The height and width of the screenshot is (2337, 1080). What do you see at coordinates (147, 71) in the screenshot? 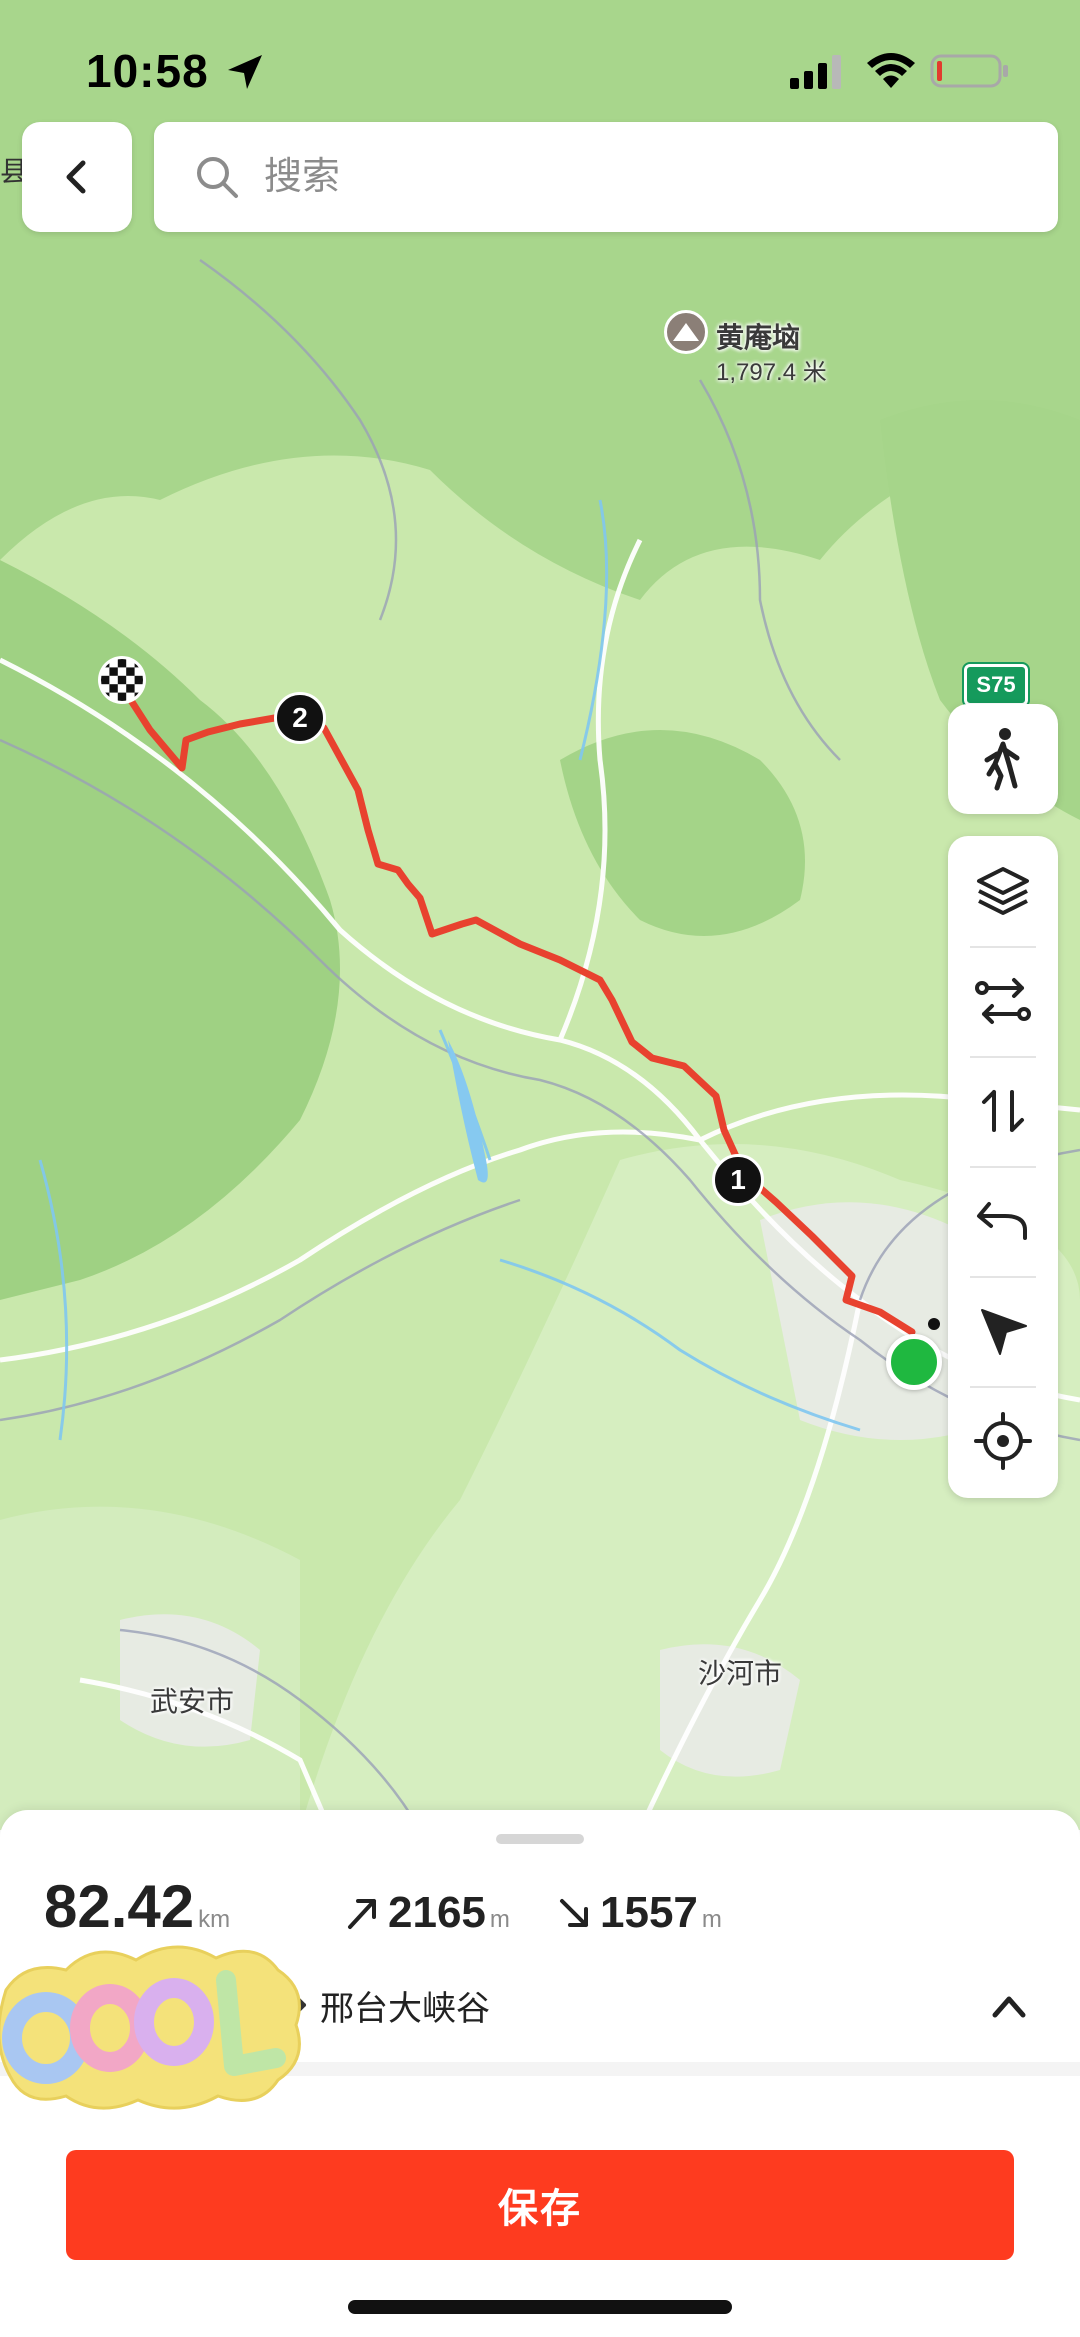
I see `status-time: 10:58` at bounding box center [147, 71].